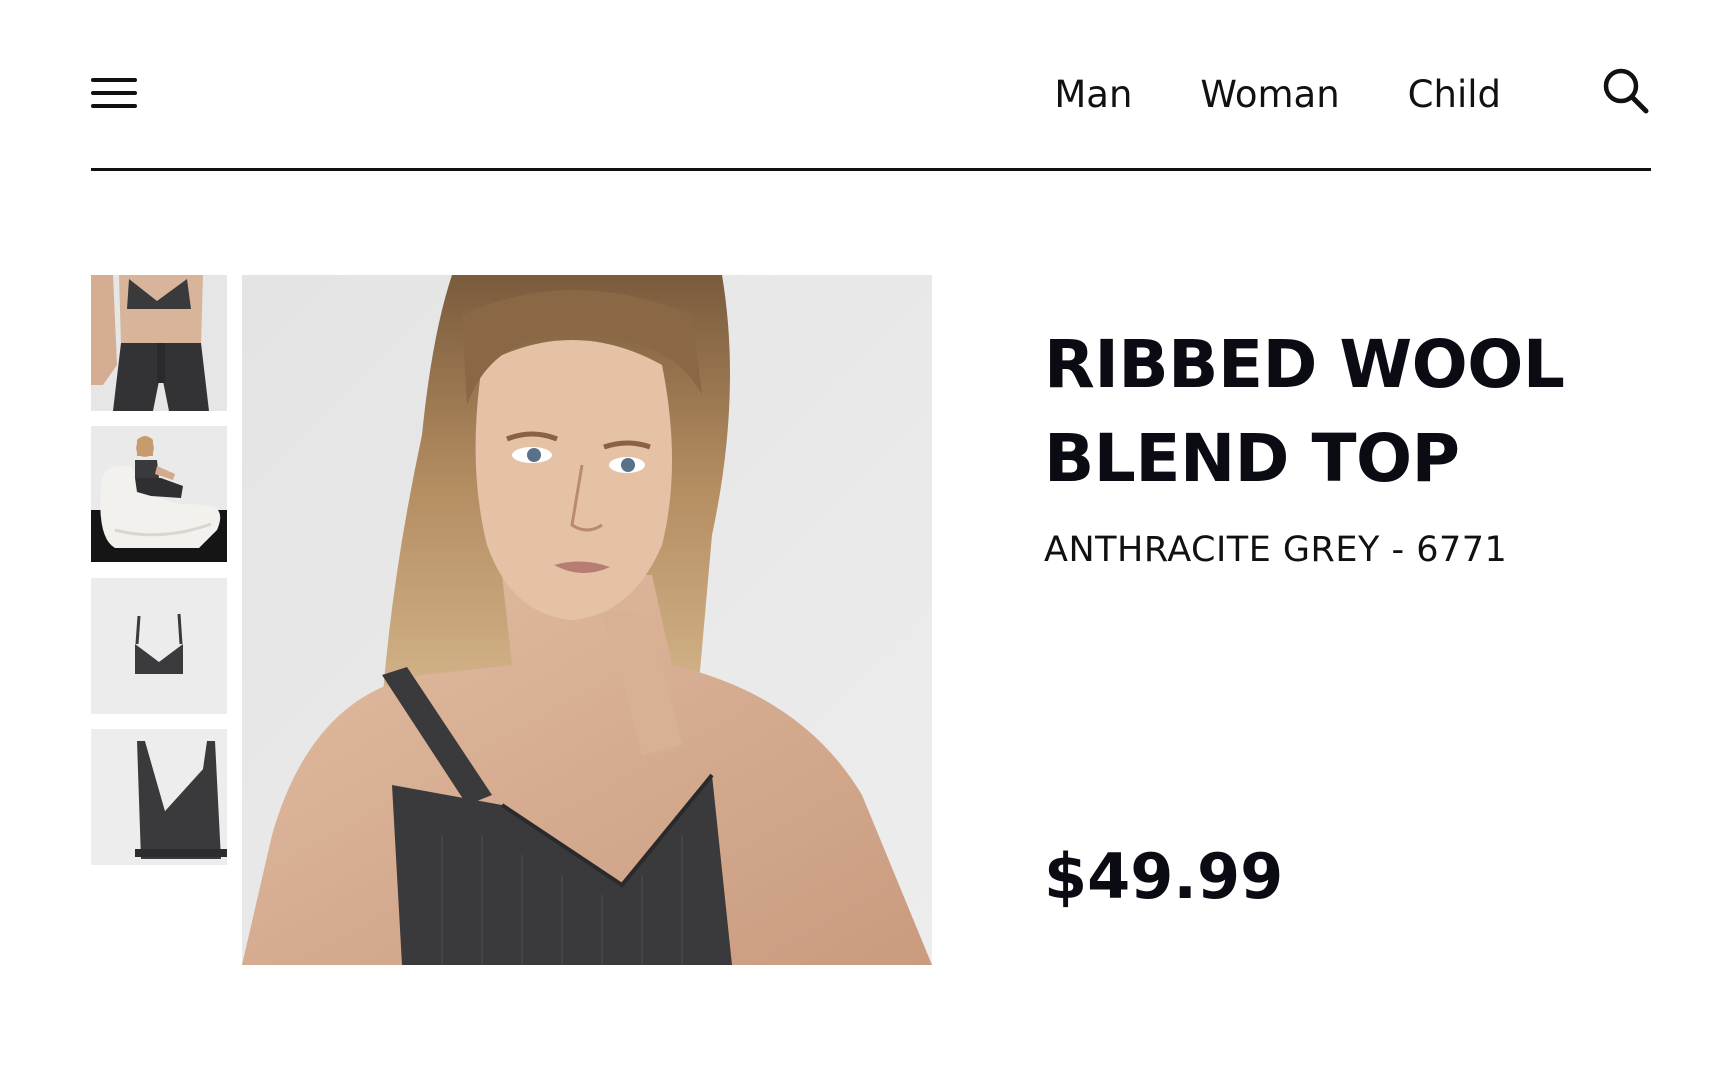 The image size is (1728, 1080). Describe the element at coordinates (871, 110) in the screenshot. I see `site-header: Man Woman Child` at that location.